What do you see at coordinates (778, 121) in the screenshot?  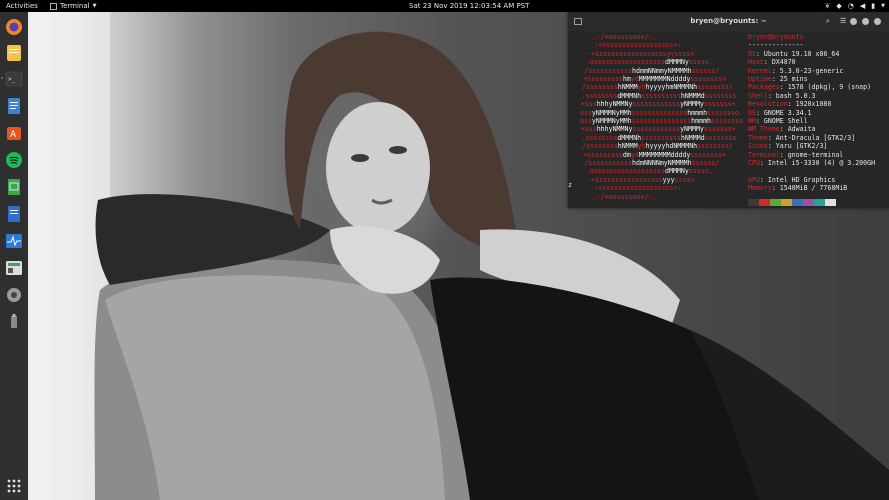 I see `info-line: WM: GNOME Shell` at bounding box center [778, 121].